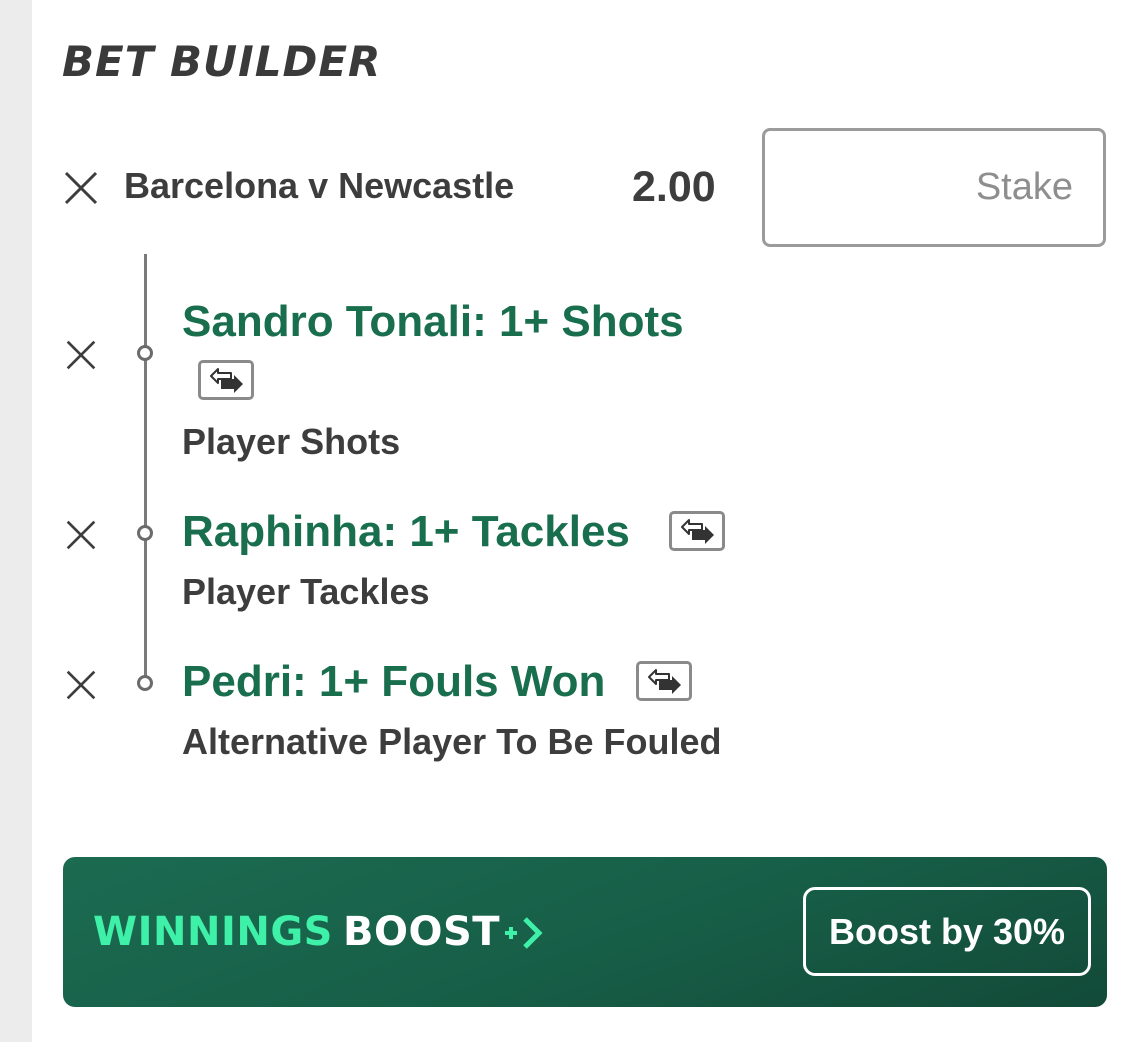 The image size is (1138, 1042). Describe the element at coordinates (145, 469) in the screenshot. I see `selection-timeline` at that location.